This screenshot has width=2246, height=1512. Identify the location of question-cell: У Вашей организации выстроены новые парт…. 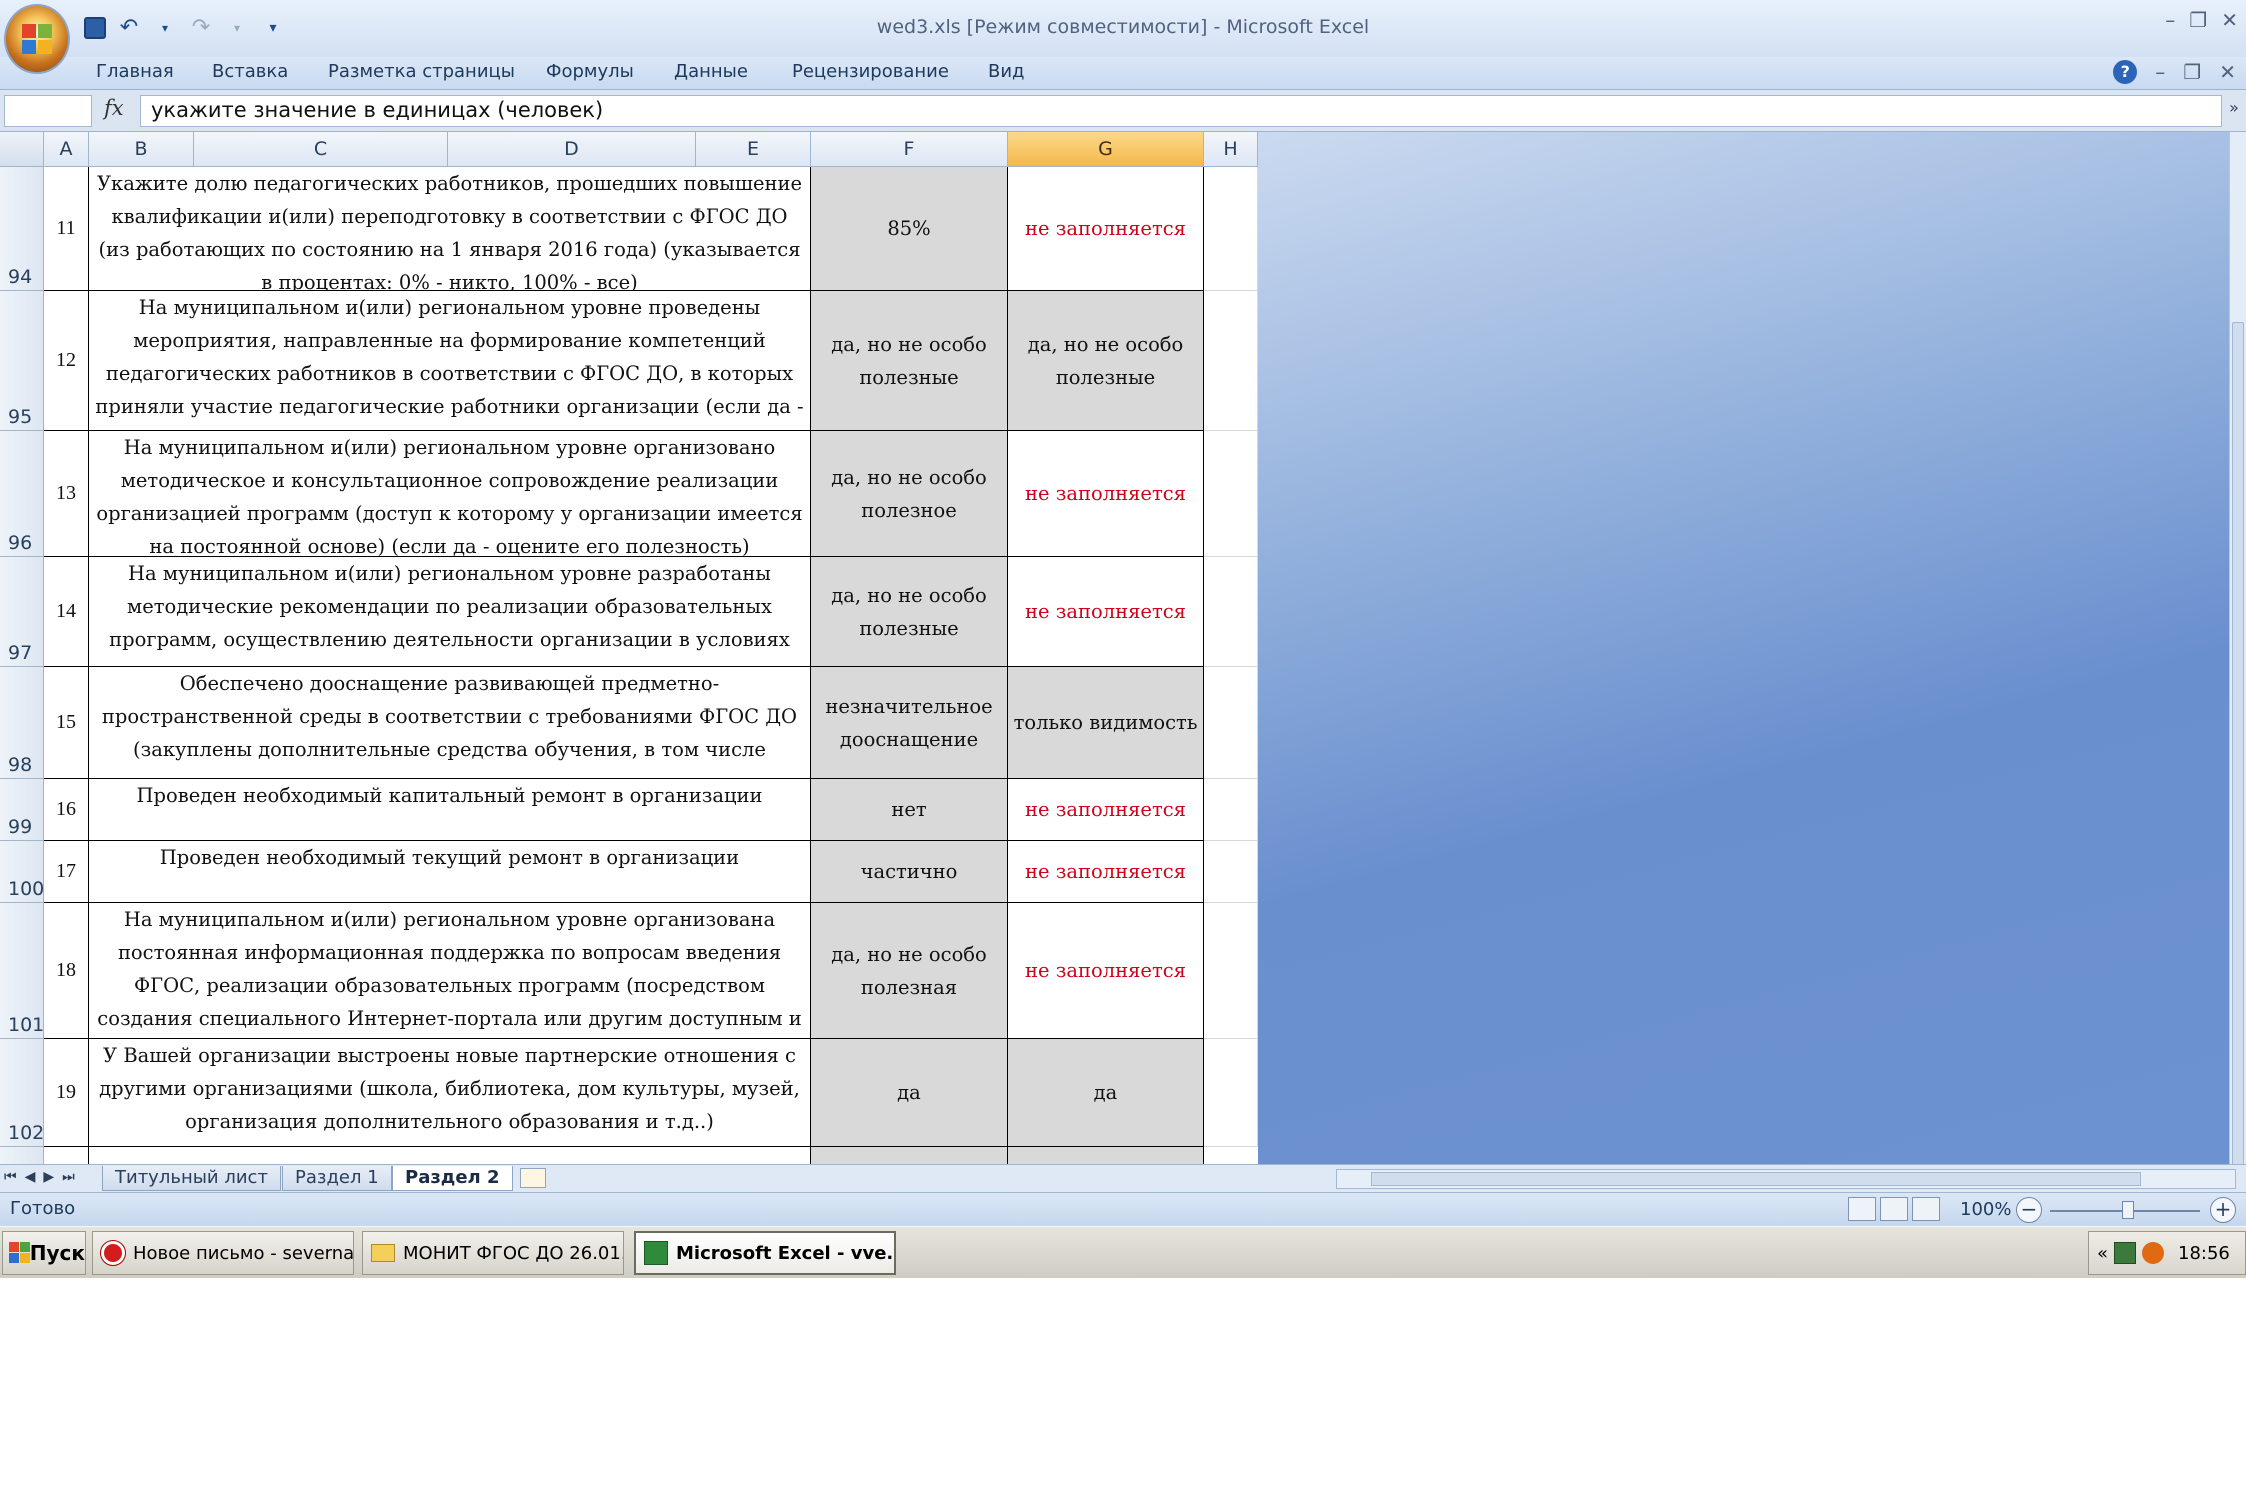
(450, 1093).